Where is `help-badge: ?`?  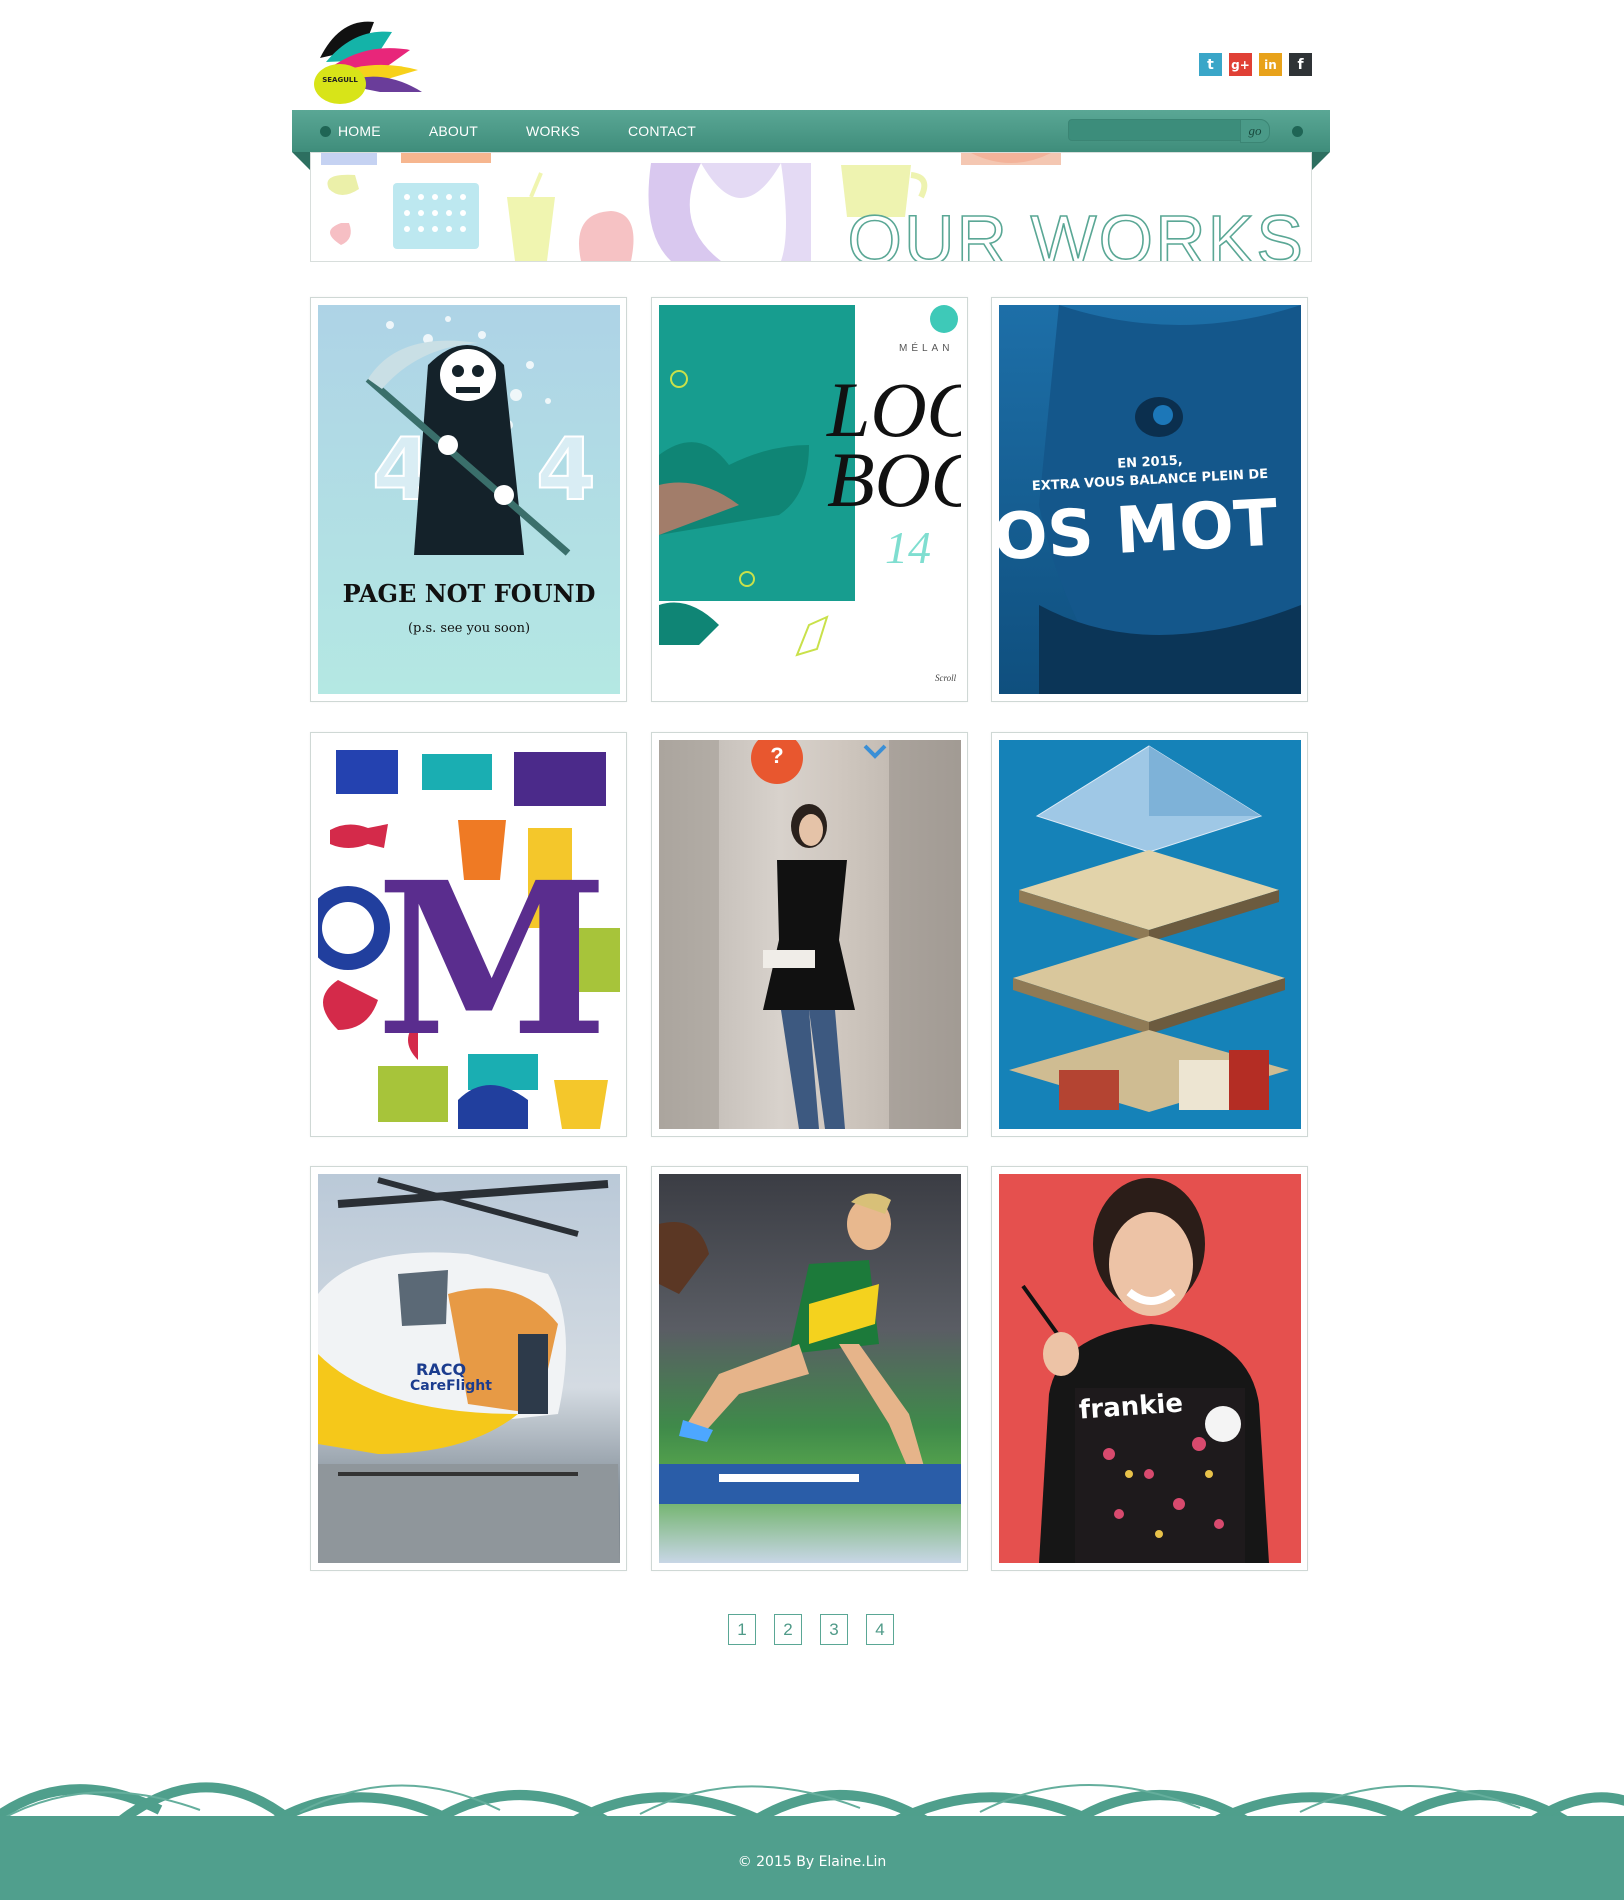 help-badge: ? is located at coordinates (777, 755).